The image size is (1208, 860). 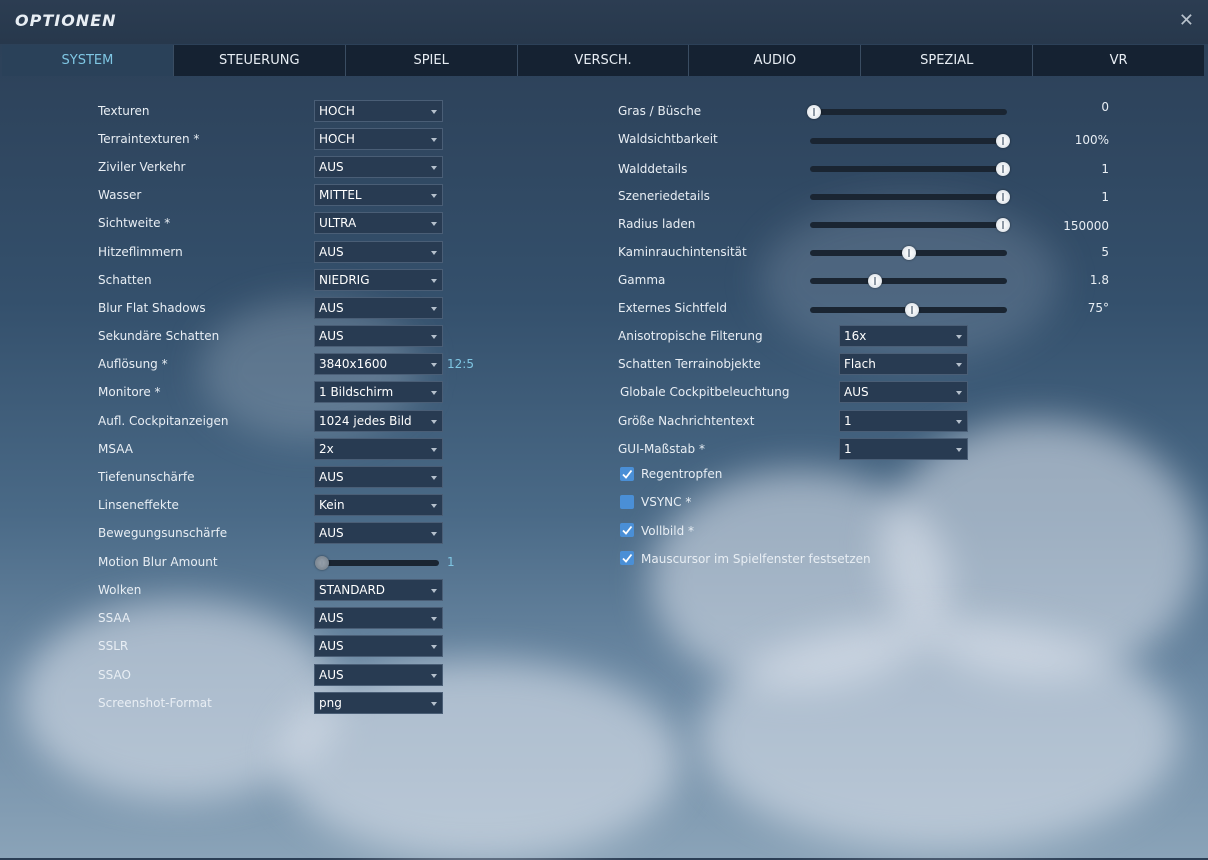 What do you see at coordinates (378, 336) in the screenshot?
I see `sekundaere-schatten-dropdown: AUS` at bounding box center [378, 336].